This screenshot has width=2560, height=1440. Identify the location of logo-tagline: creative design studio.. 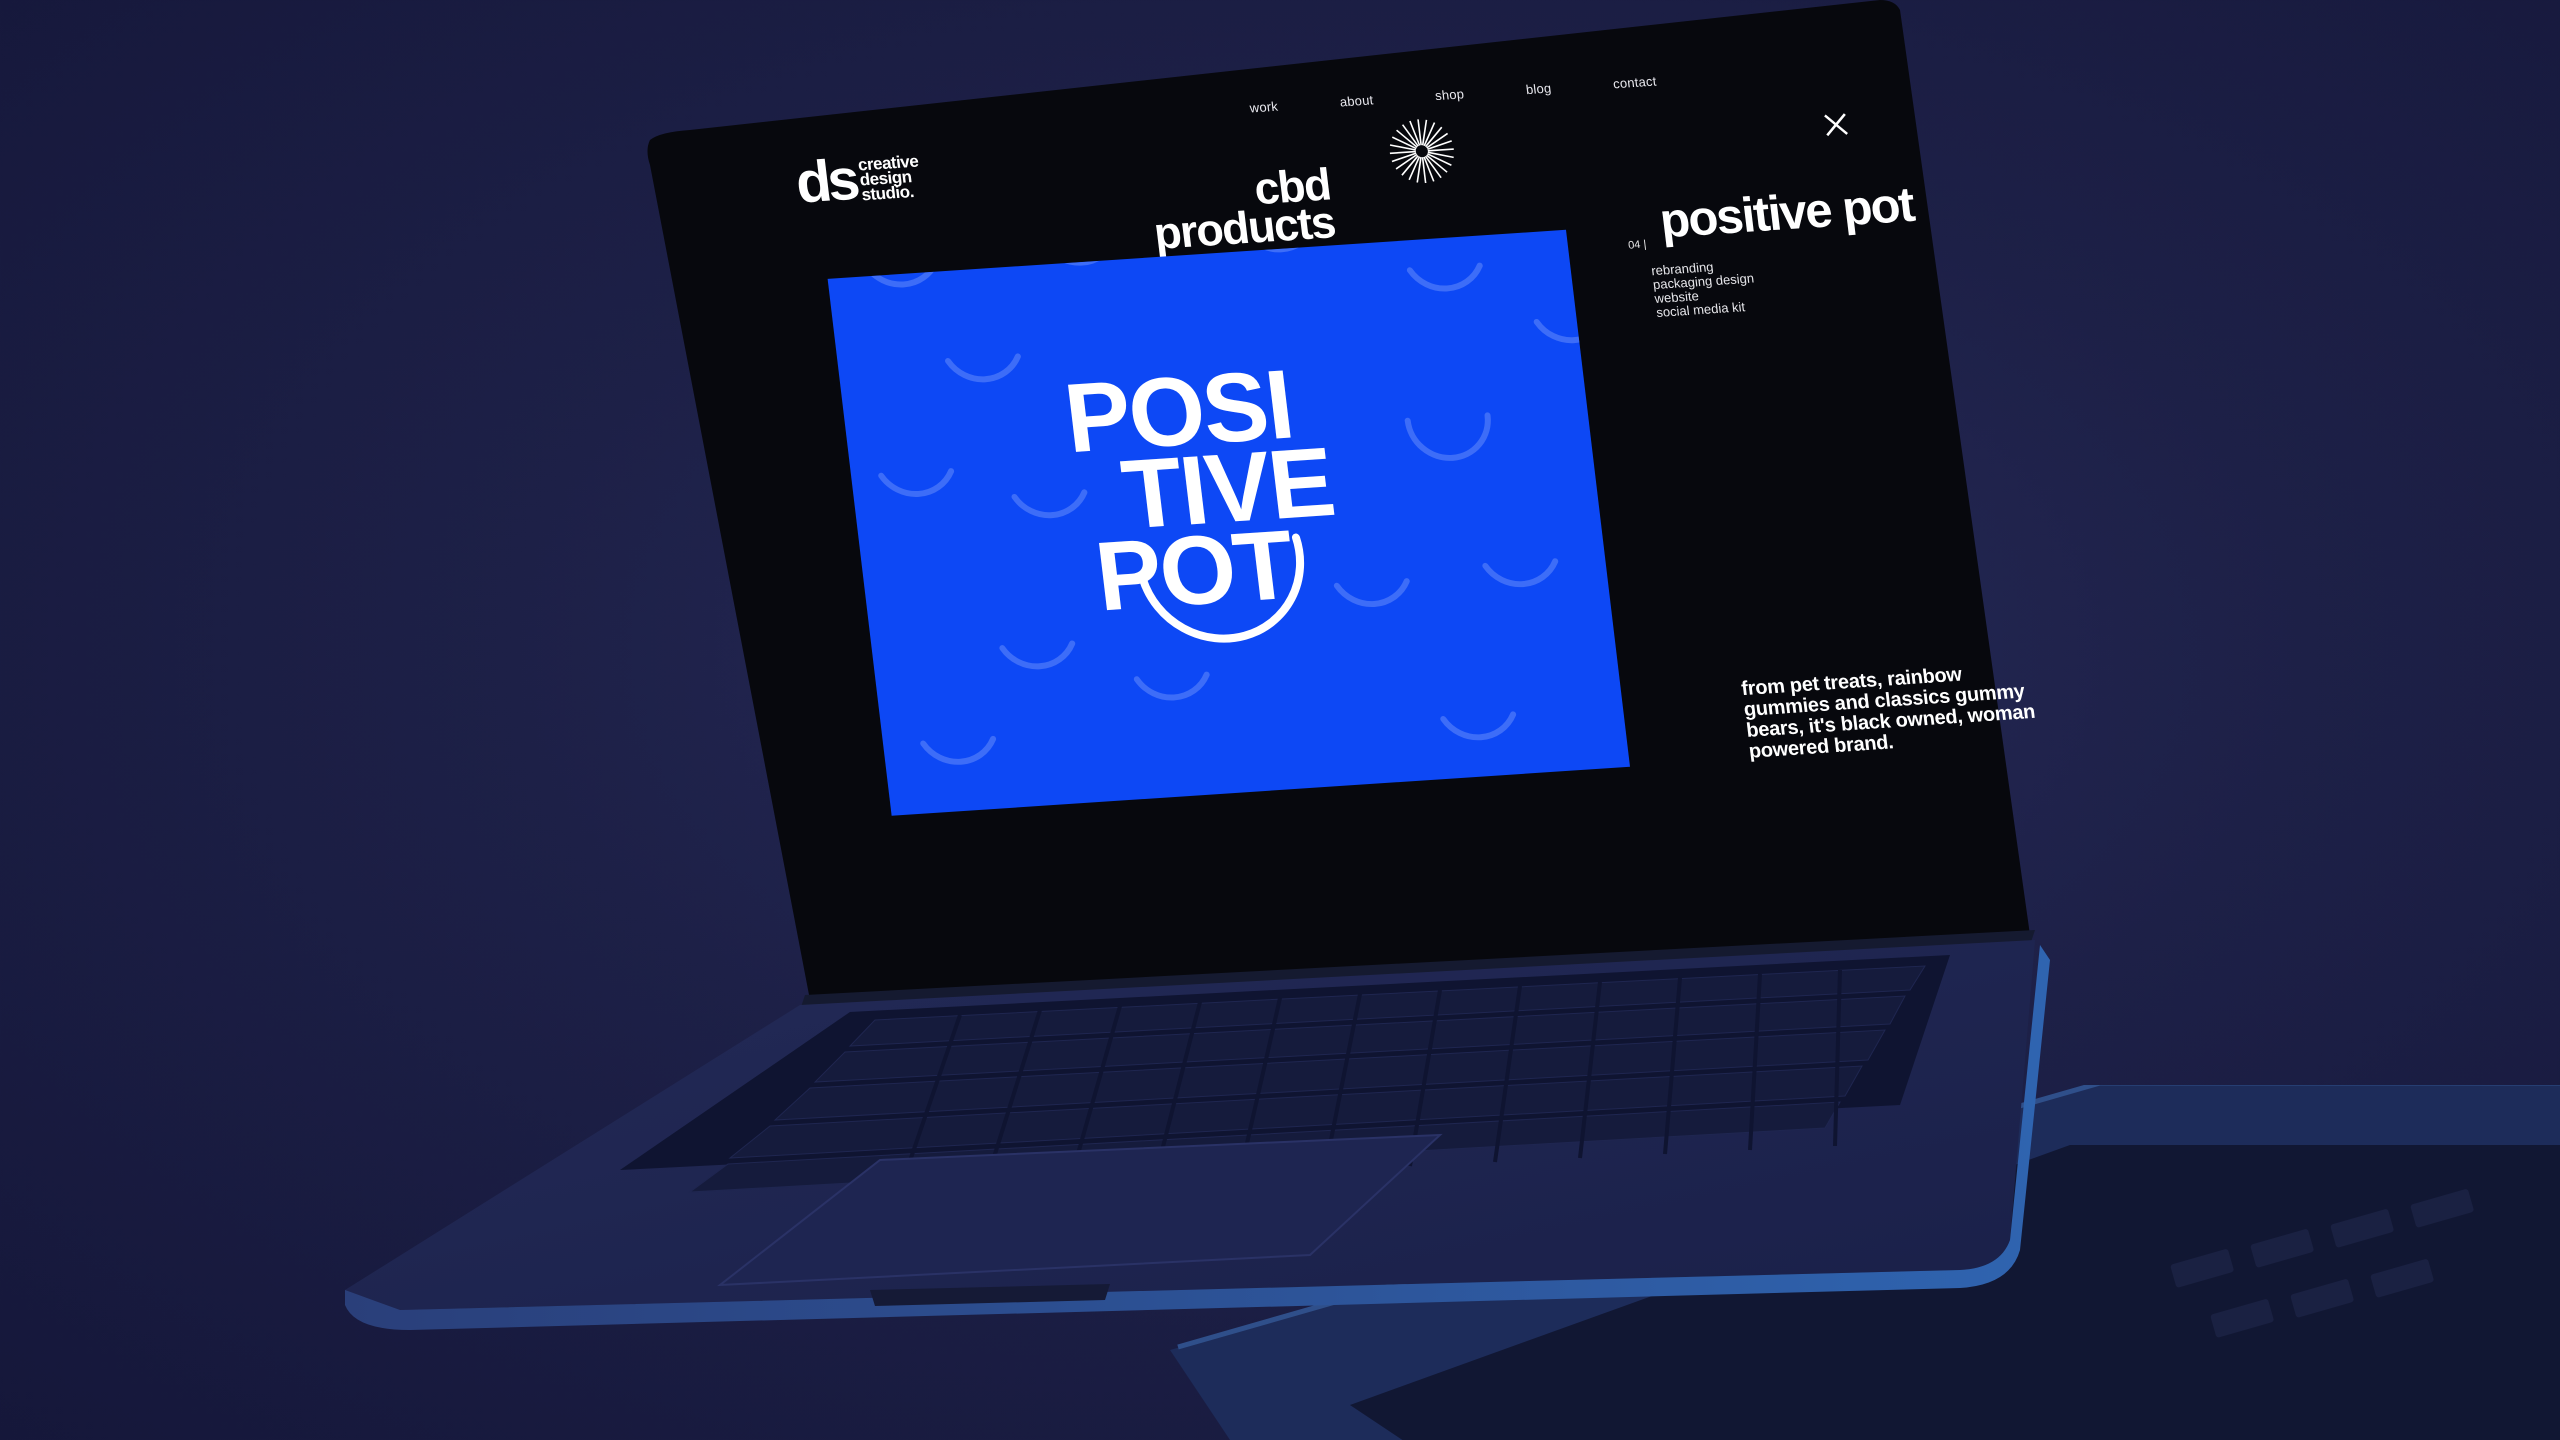
(888, 178).